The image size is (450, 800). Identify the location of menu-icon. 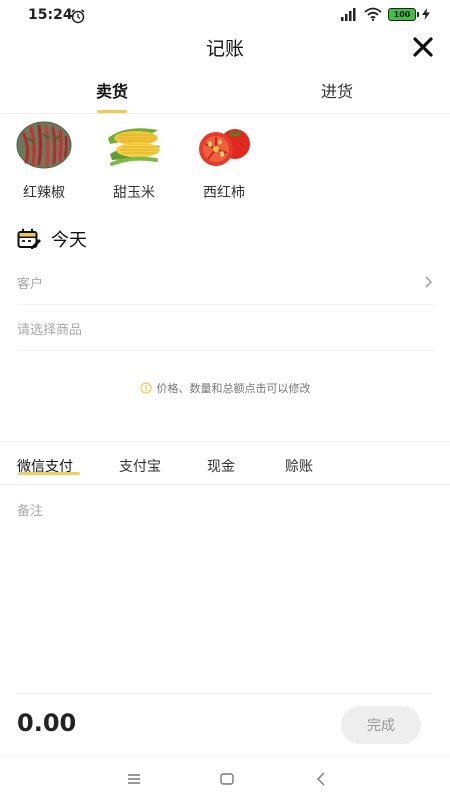
(134, 779).